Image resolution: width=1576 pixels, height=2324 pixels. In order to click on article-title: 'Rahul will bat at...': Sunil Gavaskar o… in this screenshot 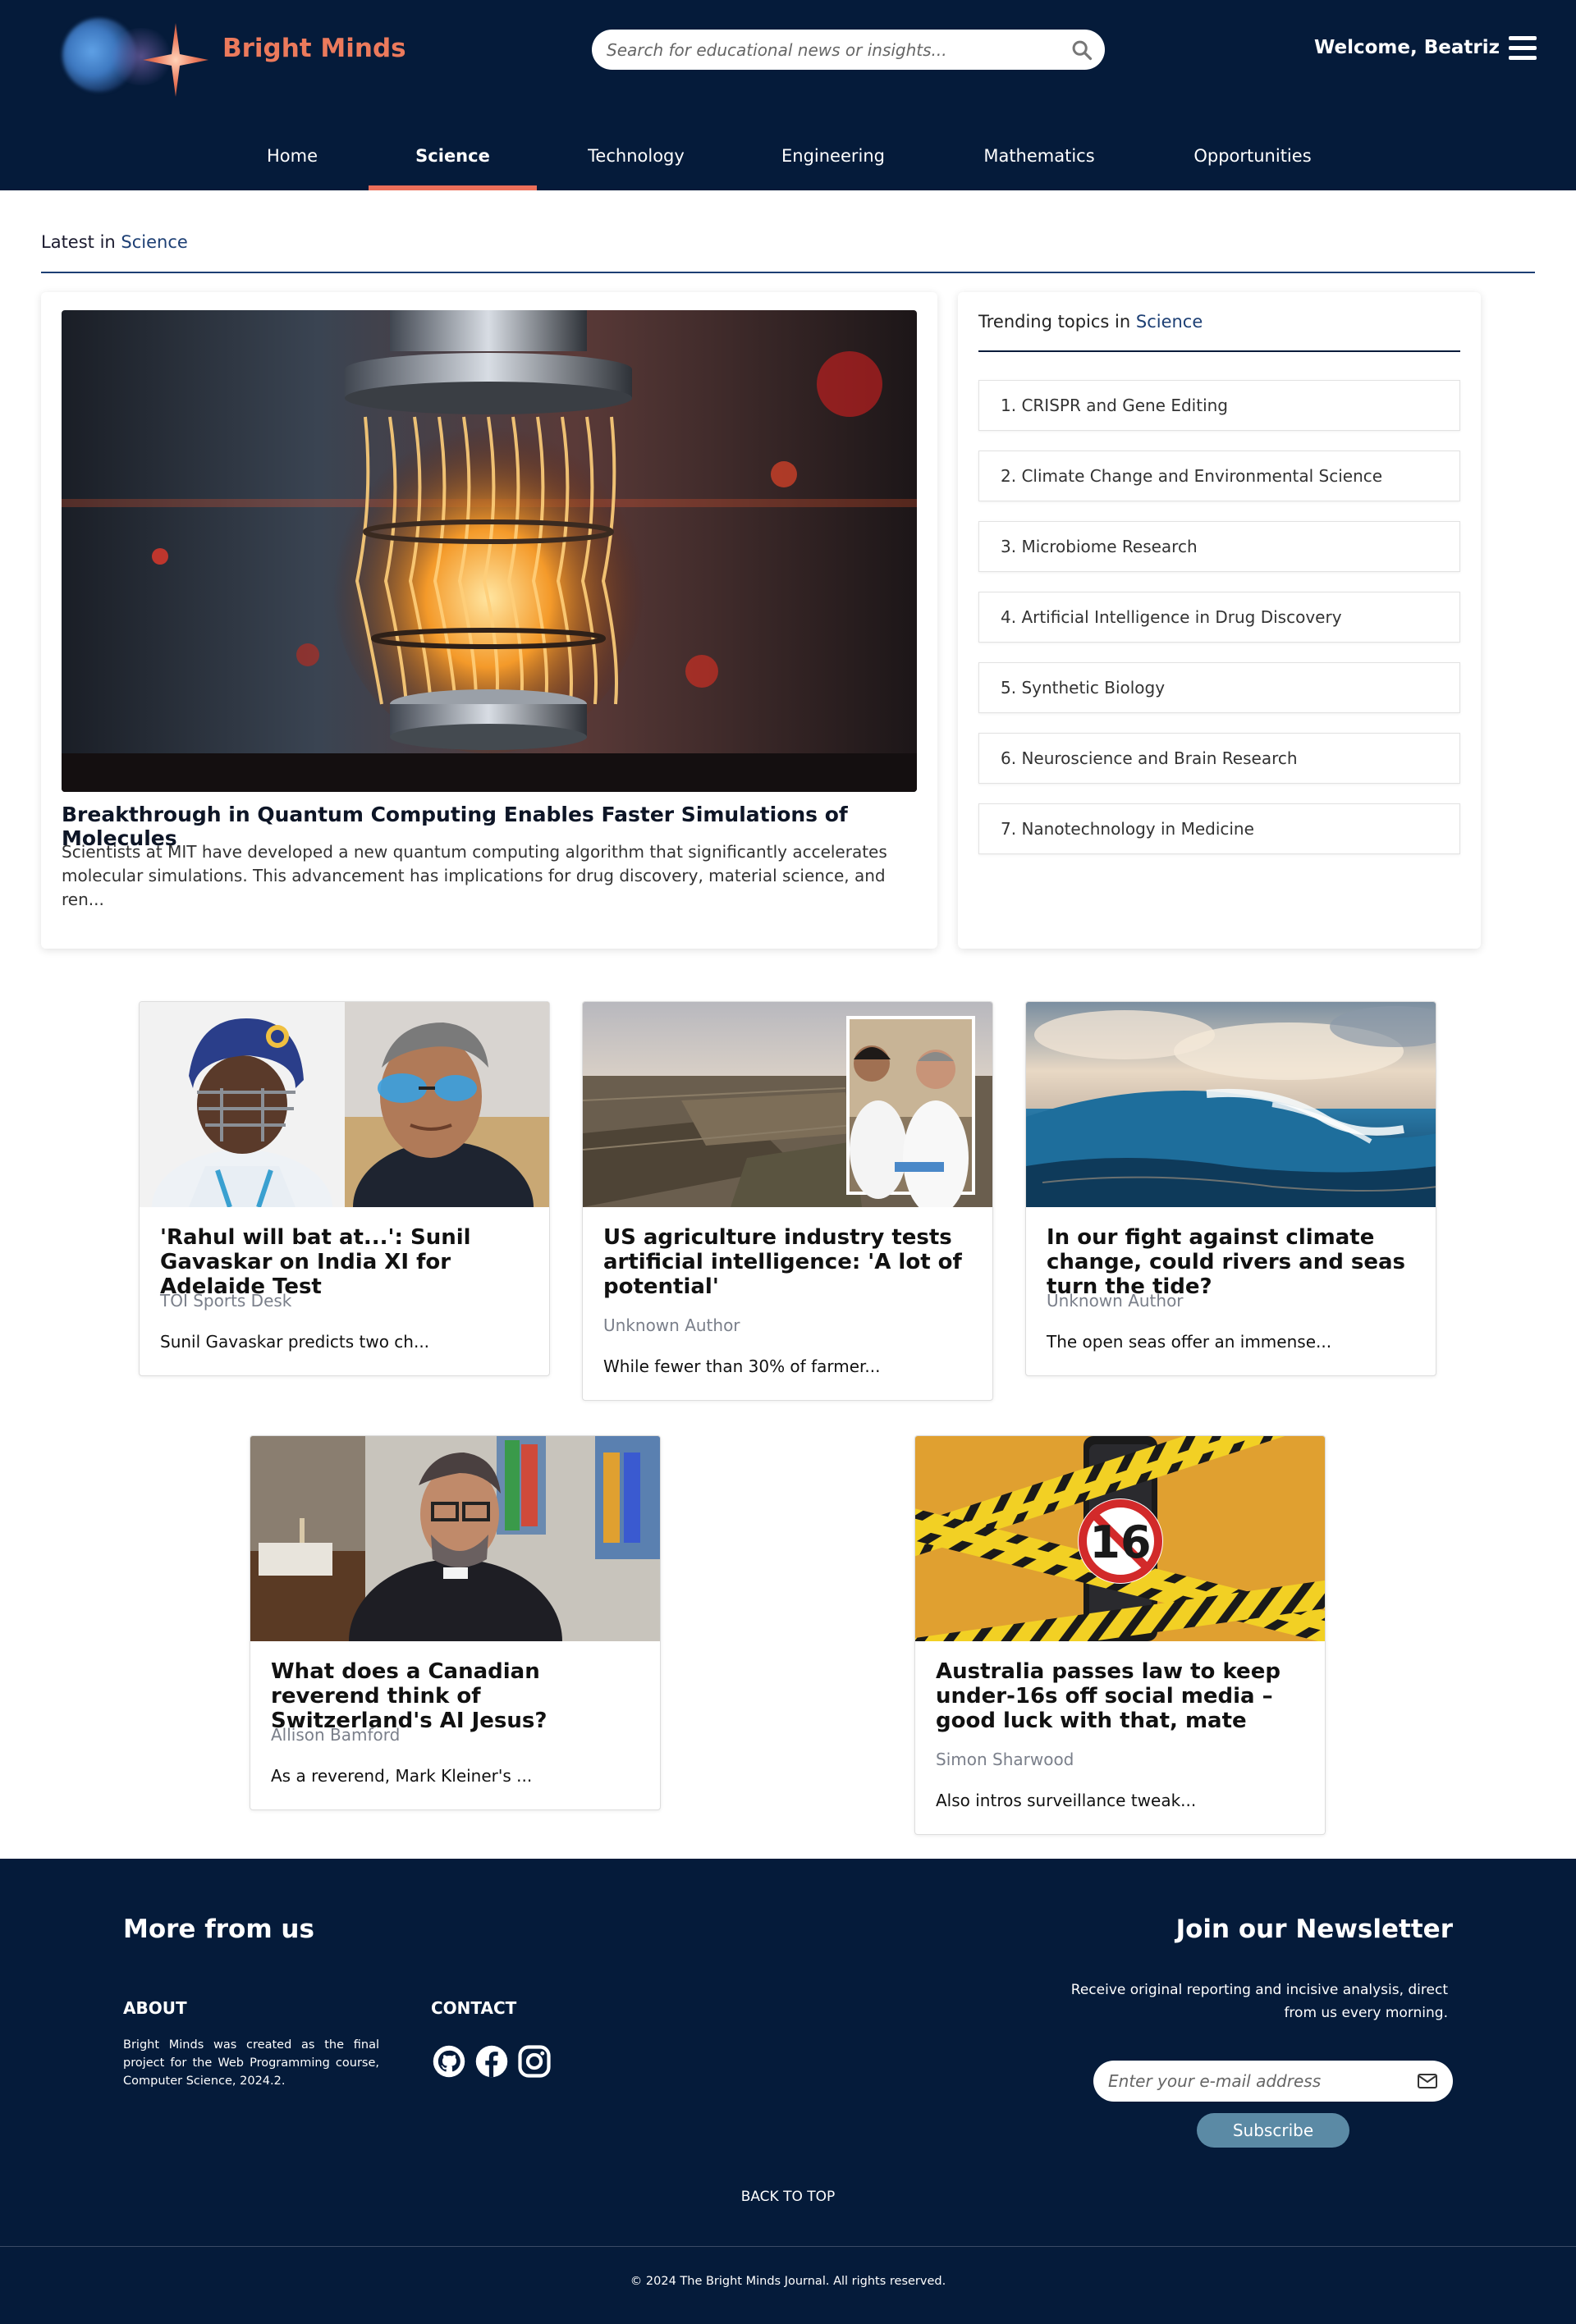, I will do `click(349, 1262)`.